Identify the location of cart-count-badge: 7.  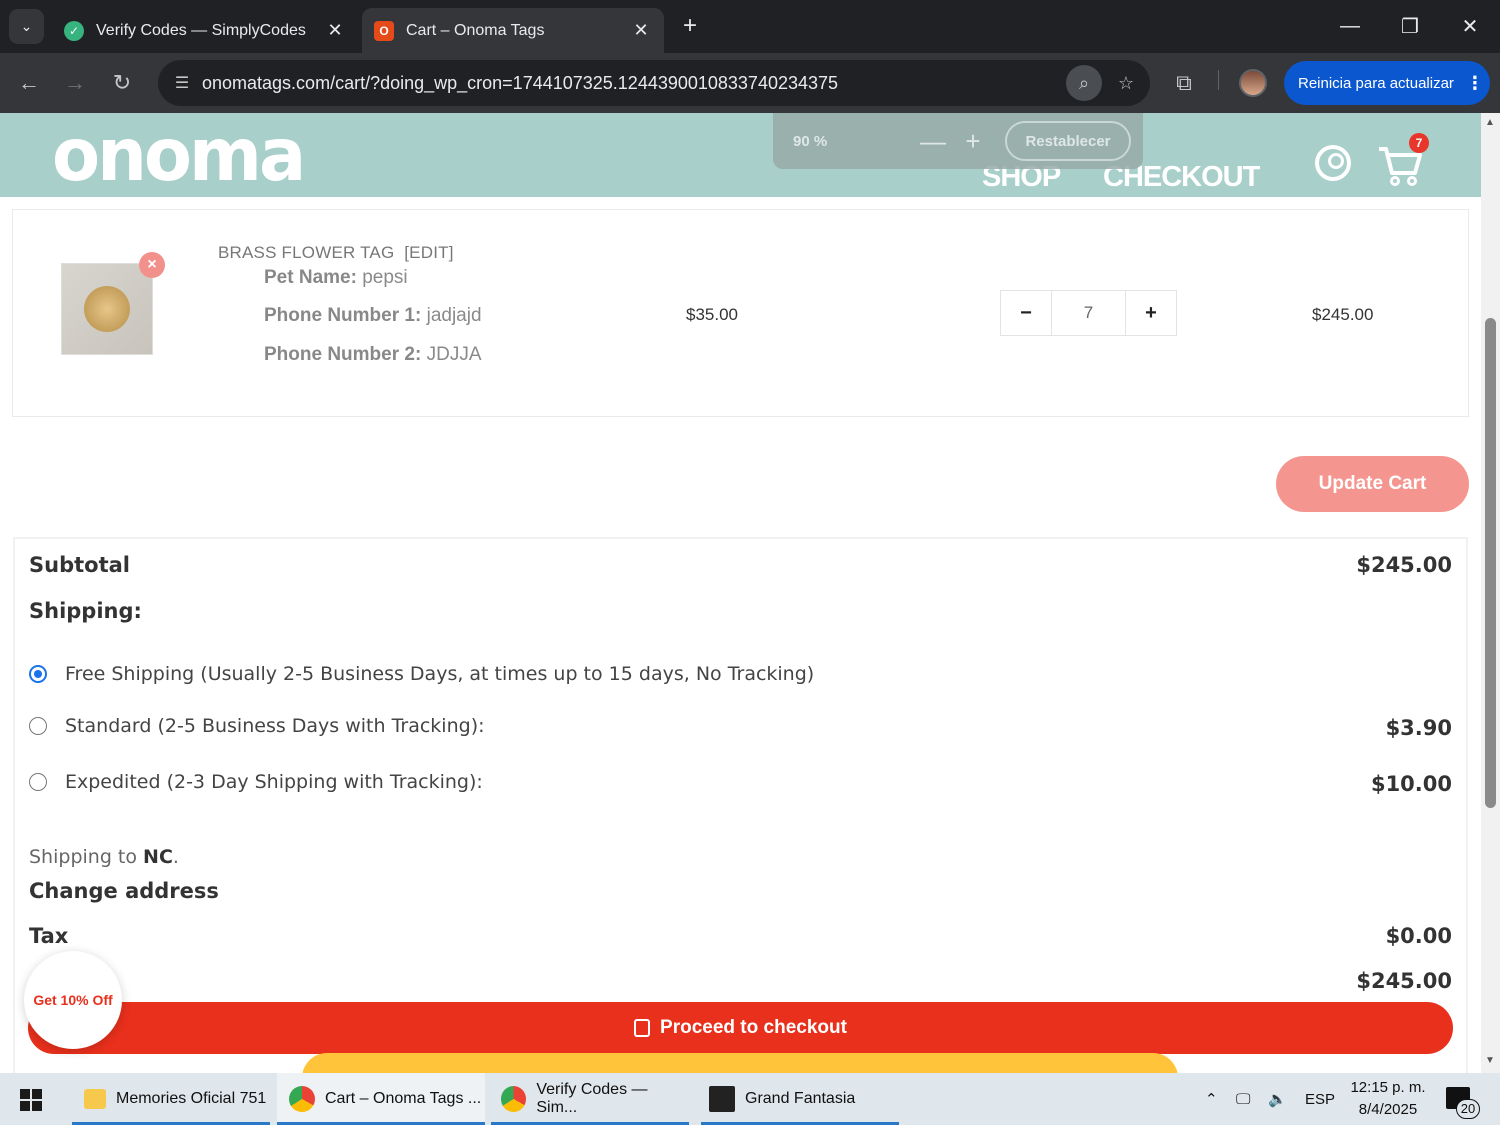
(1419, 143).